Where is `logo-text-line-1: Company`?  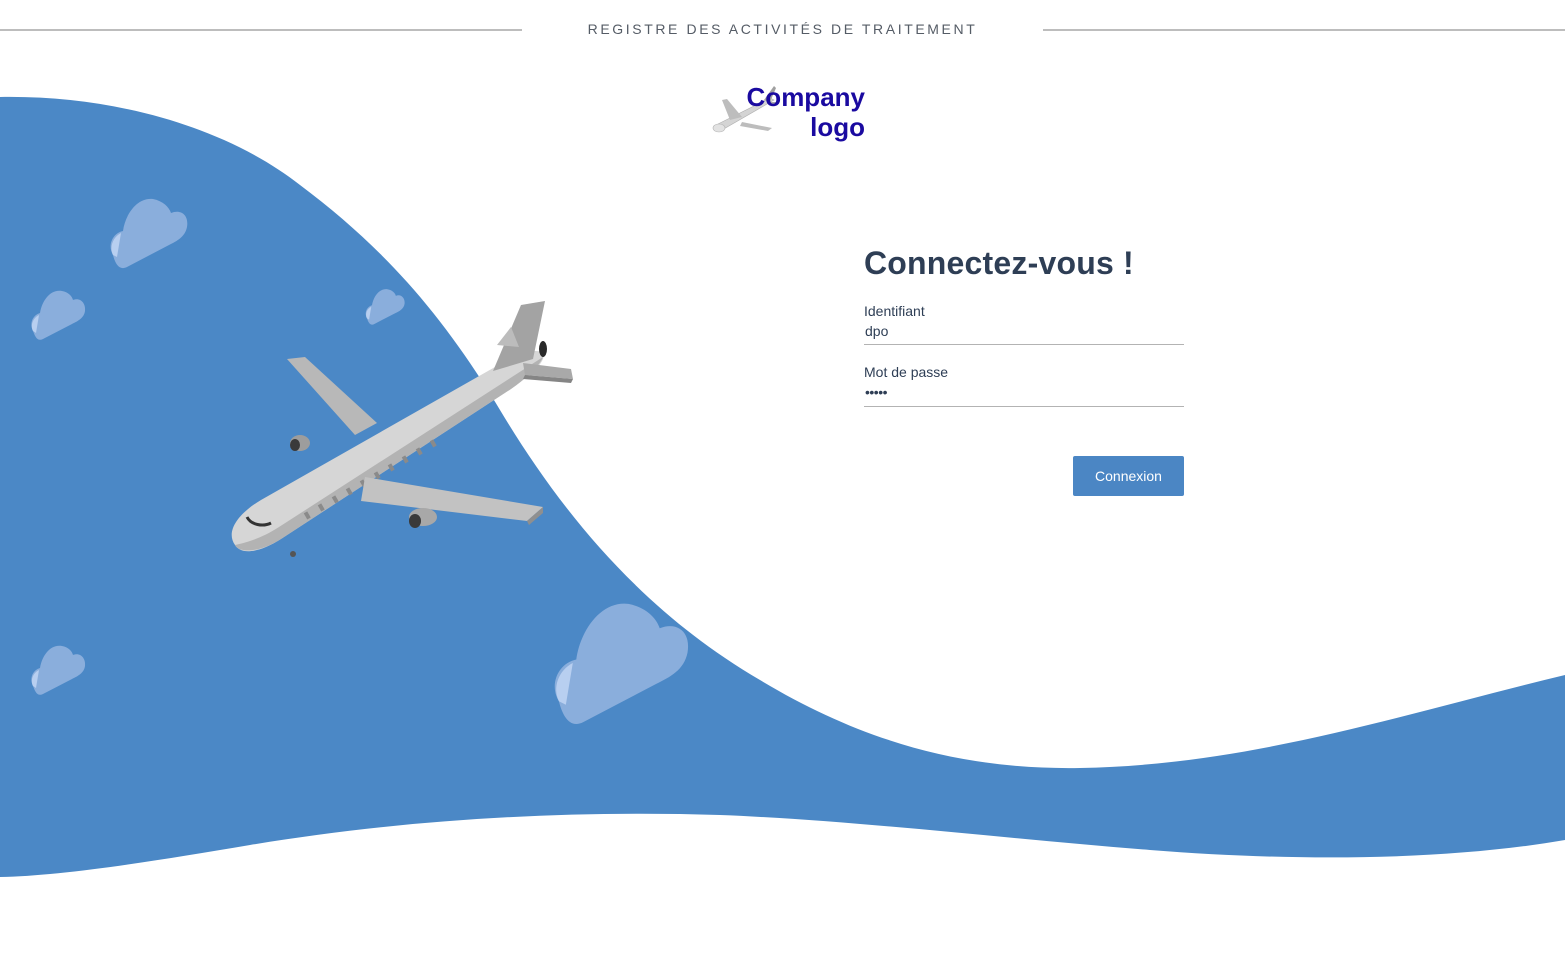 logo-text-line-1: Company is located at coordinates (805, 97).